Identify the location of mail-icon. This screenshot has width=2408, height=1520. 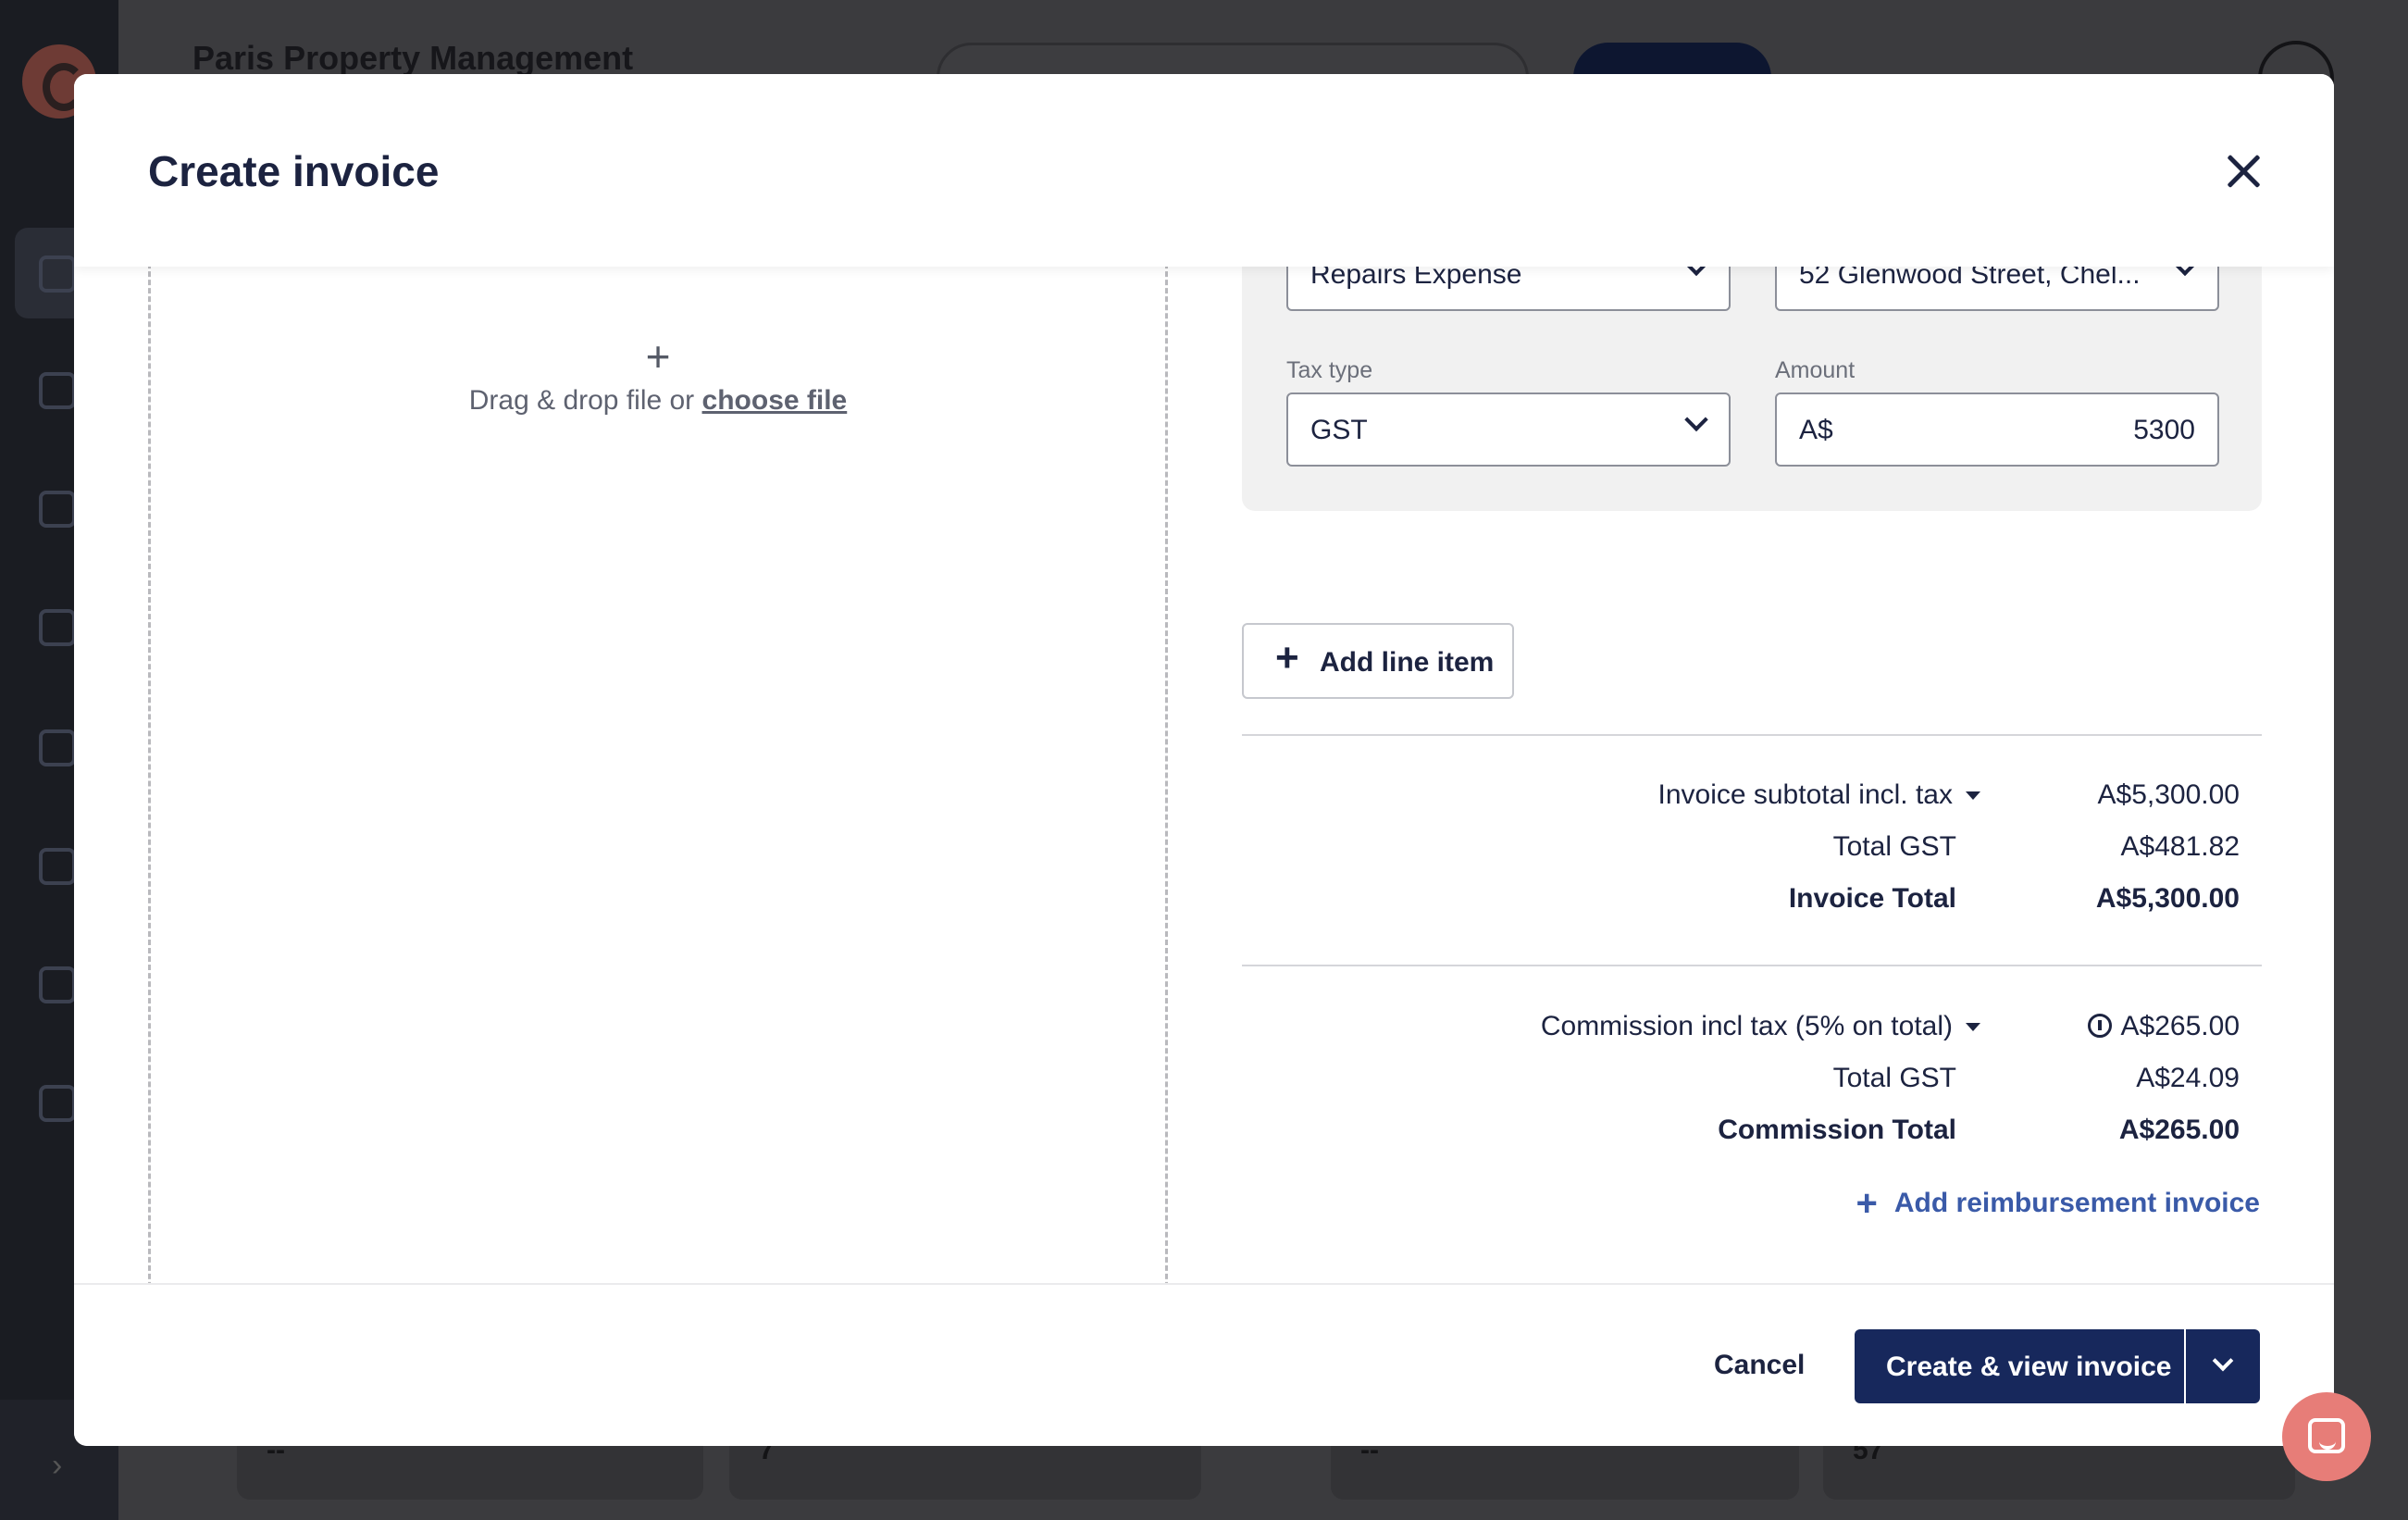
(57, 747).